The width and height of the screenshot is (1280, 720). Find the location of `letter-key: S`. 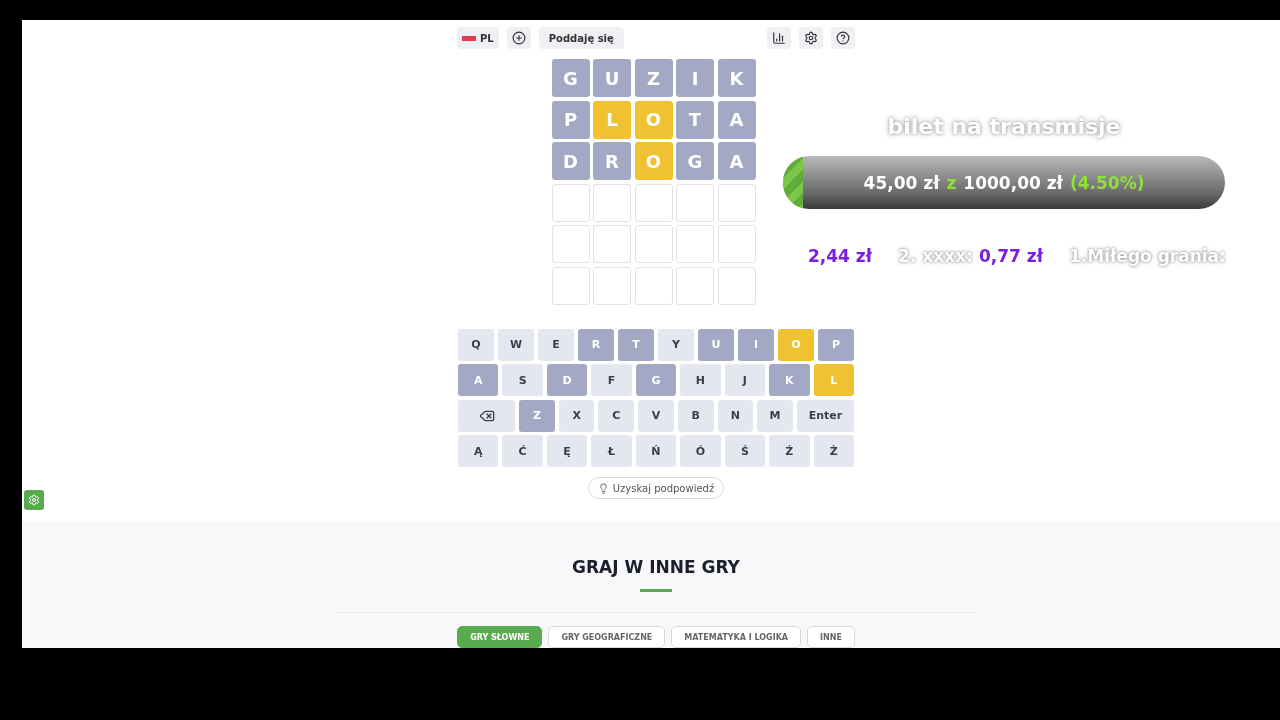

letter-key: S is located at coordinates (522, 380).